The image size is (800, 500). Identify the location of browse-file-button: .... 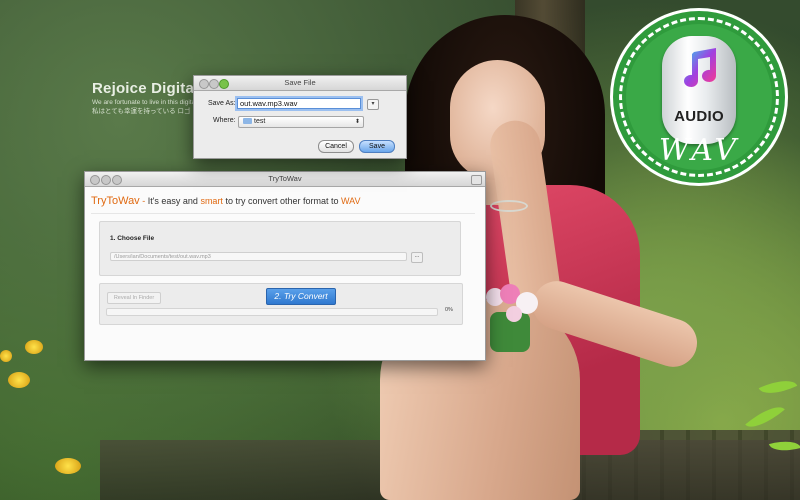
(417, 257).